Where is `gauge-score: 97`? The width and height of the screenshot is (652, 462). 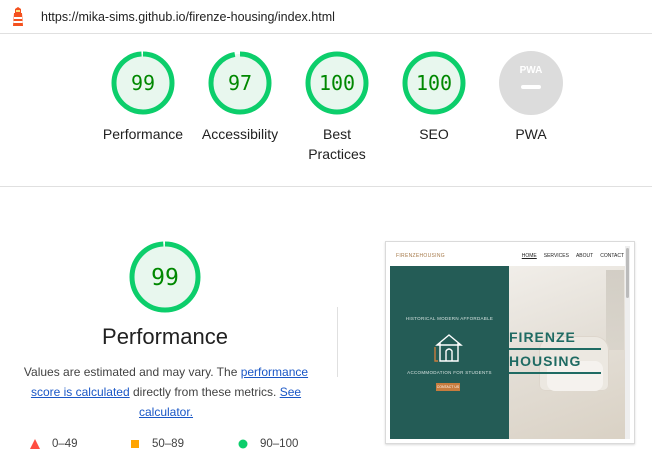
gauge-score: 97 is located at coordinates (240, 83).